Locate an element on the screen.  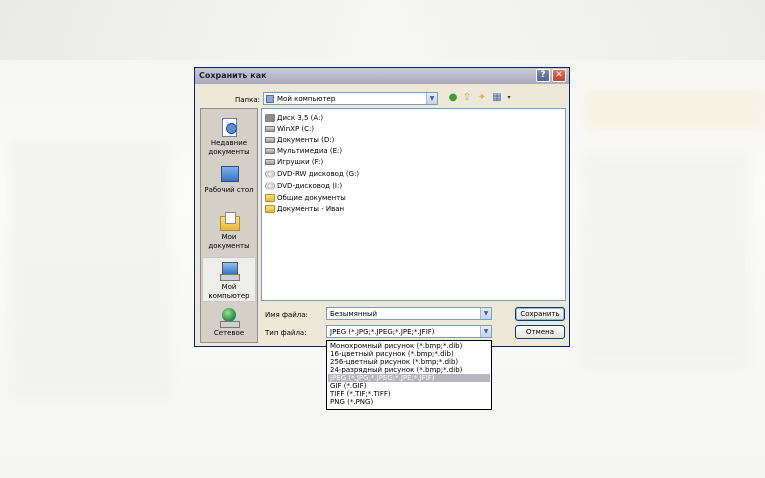
place-network: Сетевое is located at coordinates (229, 322).